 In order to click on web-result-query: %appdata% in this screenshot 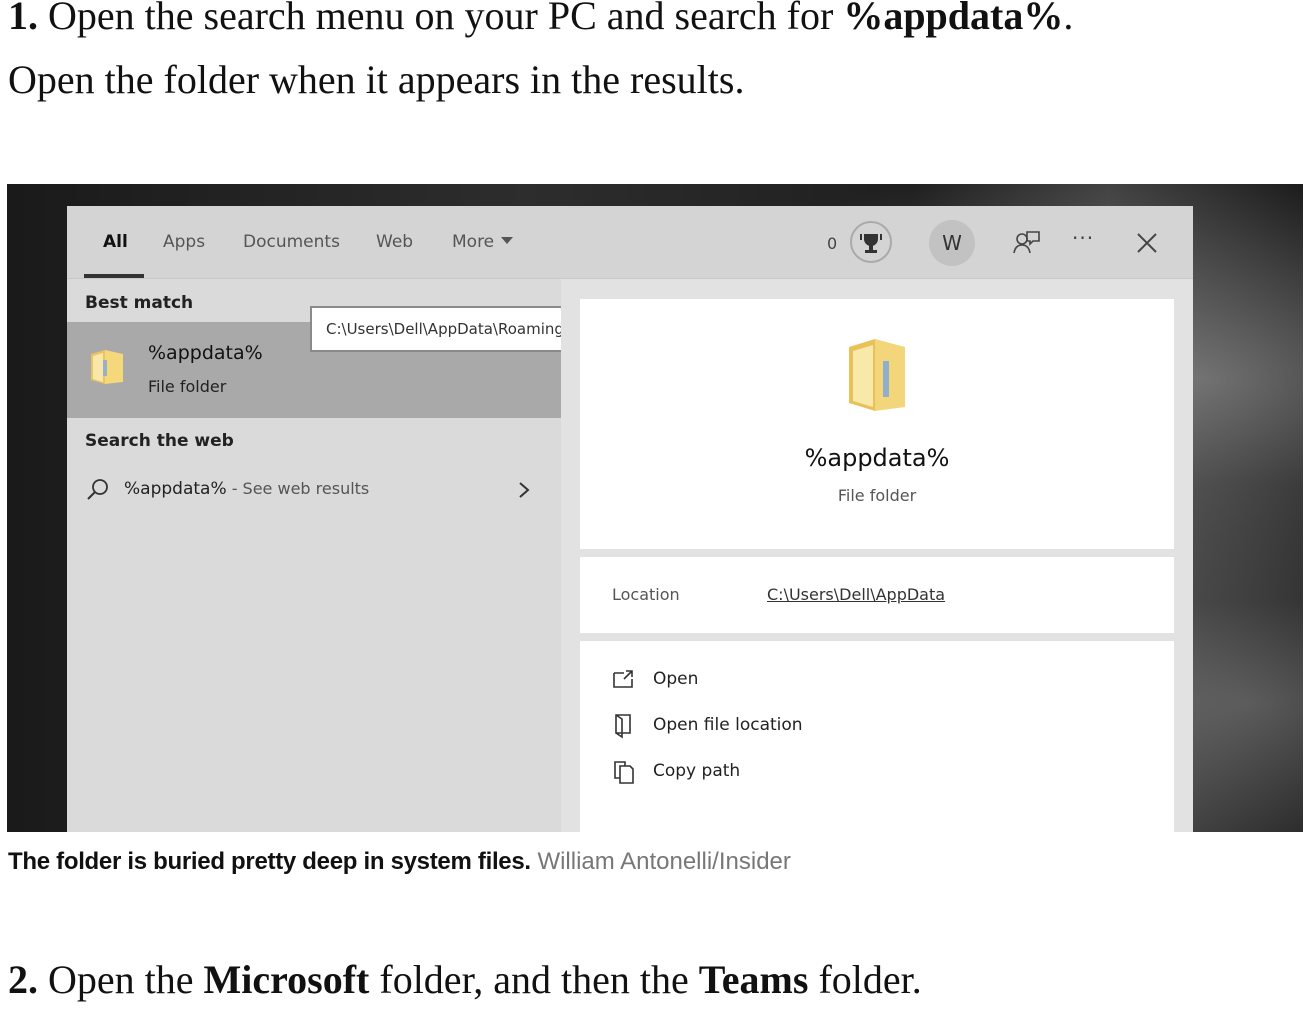, I will do `click(175, 489)`.